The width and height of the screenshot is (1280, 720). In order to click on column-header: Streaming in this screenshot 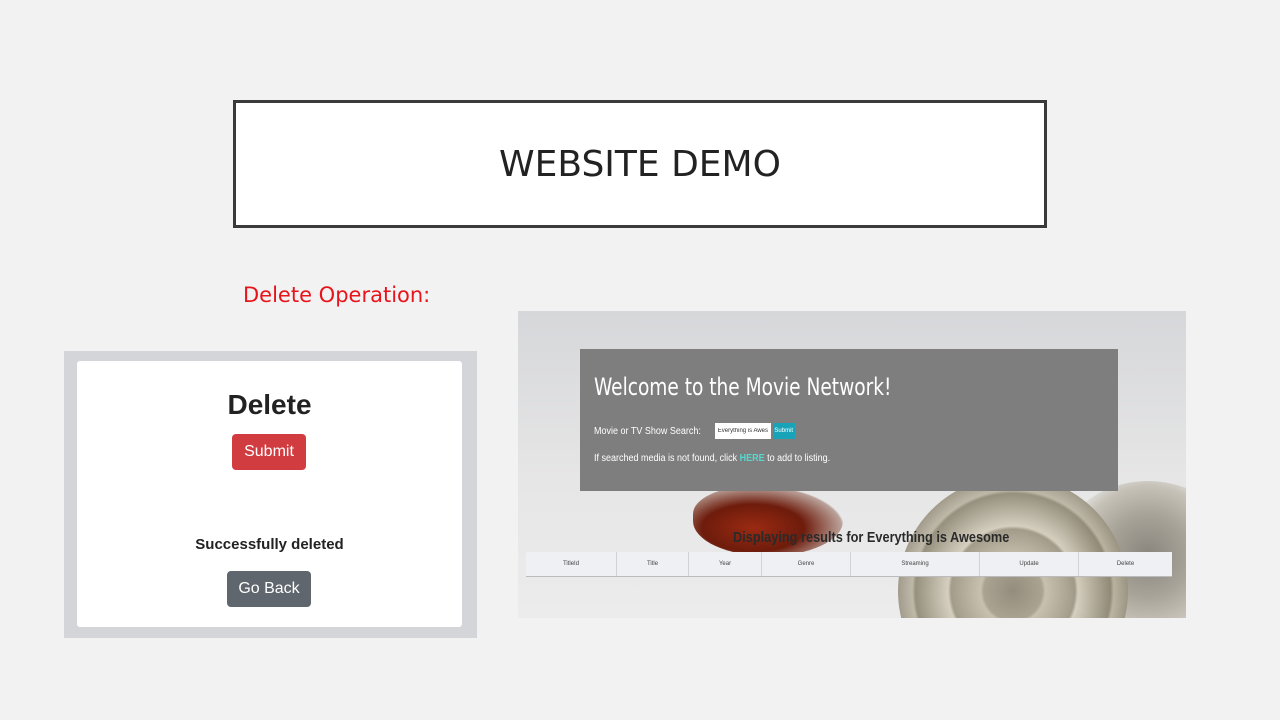, I will do `click(915, 564)`.